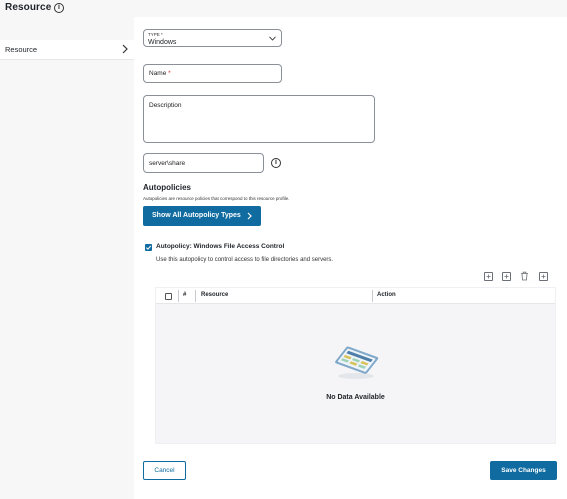  What do you see at coordinates (524, 276) in the screenshot?
I see `trash-icon` at bounding box center [524, 276].